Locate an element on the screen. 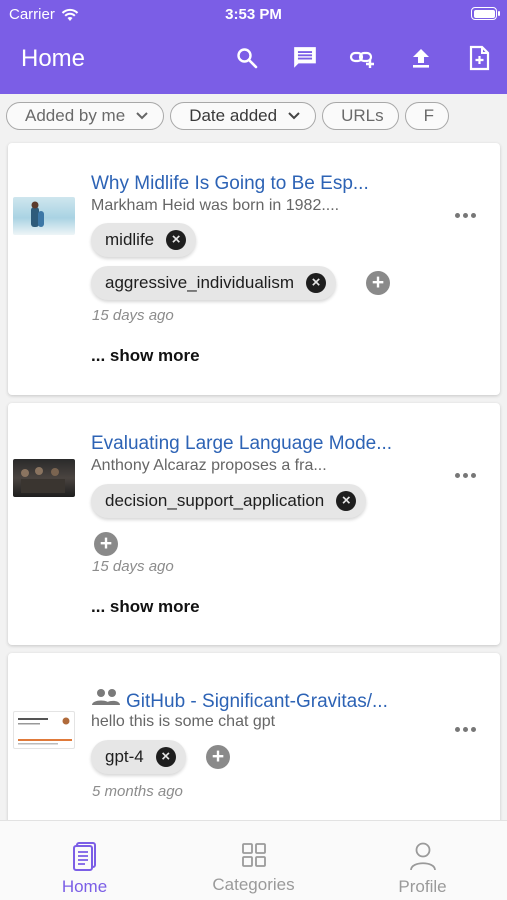 The image size is (507, 900). document-icon is located at coordinates (84, 856).